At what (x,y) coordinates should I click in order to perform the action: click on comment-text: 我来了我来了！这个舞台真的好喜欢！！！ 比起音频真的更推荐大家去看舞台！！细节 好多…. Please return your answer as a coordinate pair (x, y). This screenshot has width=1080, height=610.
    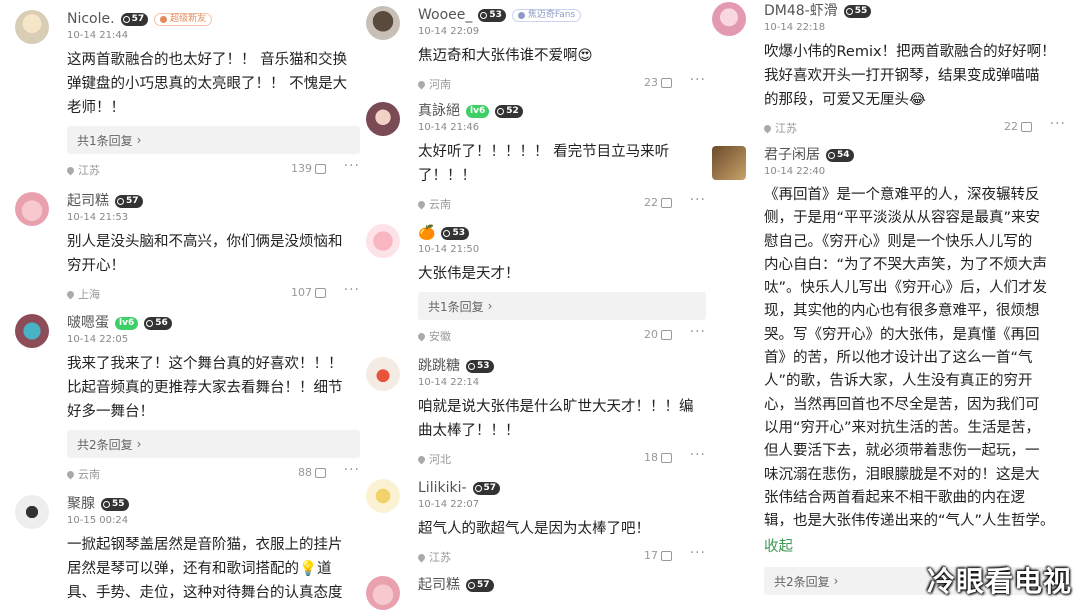
    Looking at the image, I should click on (205, 388).